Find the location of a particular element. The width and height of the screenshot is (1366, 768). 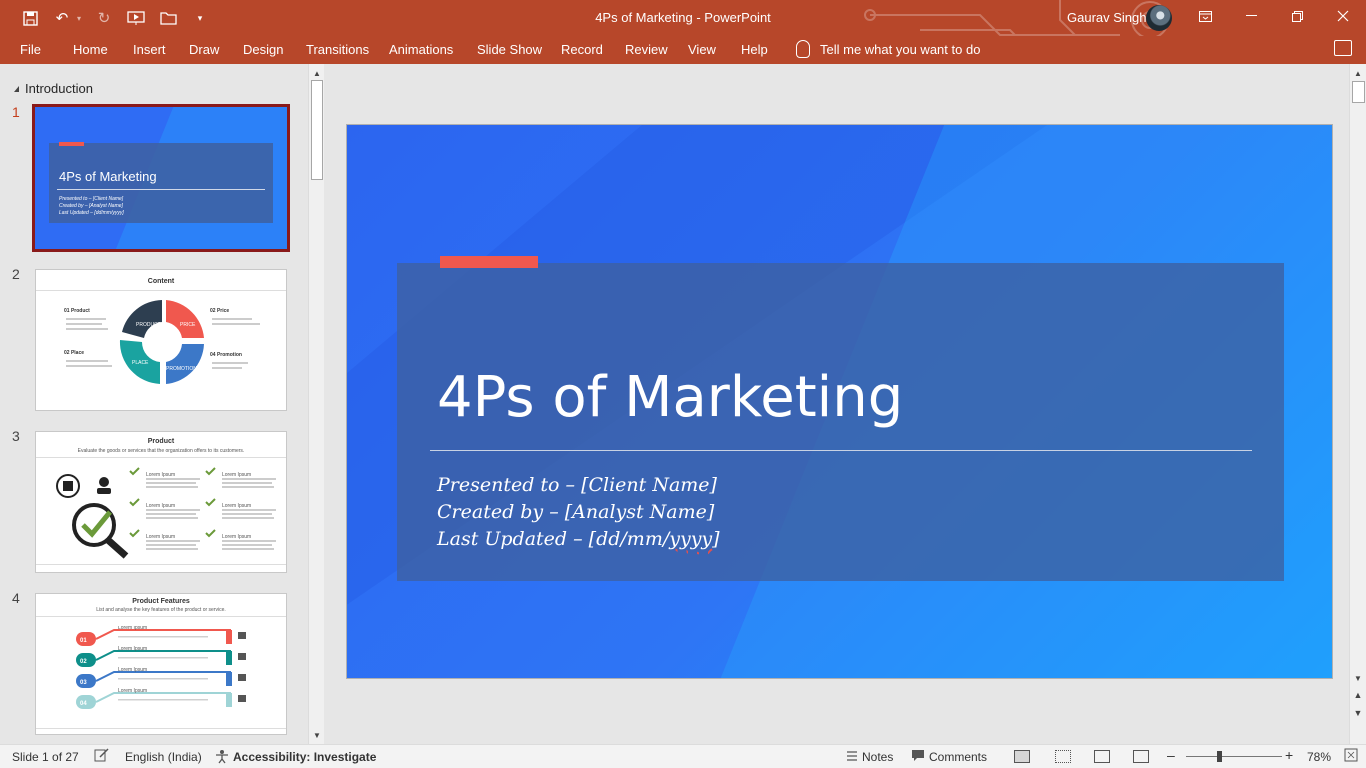

thumb-title: Product is located at coordinates (161, 441).